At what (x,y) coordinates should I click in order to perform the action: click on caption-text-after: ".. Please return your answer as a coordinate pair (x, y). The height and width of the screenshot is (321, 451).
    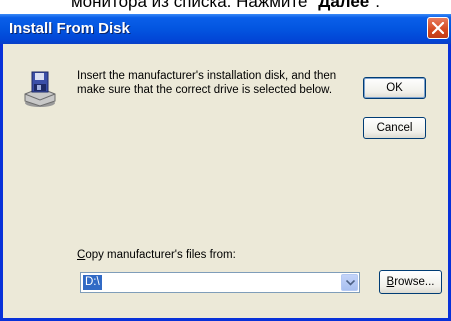
    Looking at the image, I should click on (375, 5).